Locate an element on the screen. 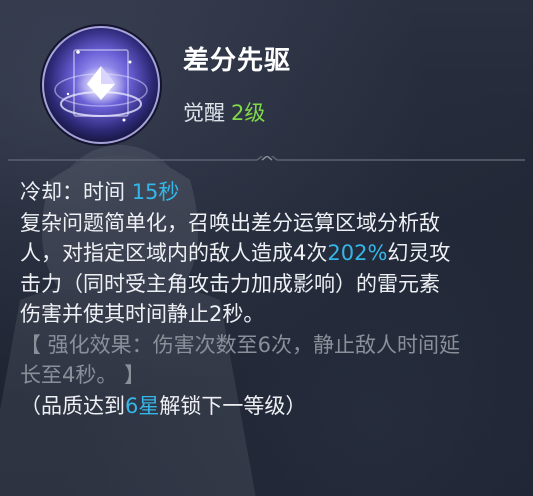  description-line-2-b: 幻灵攻 is located at coordinates (419, 253).